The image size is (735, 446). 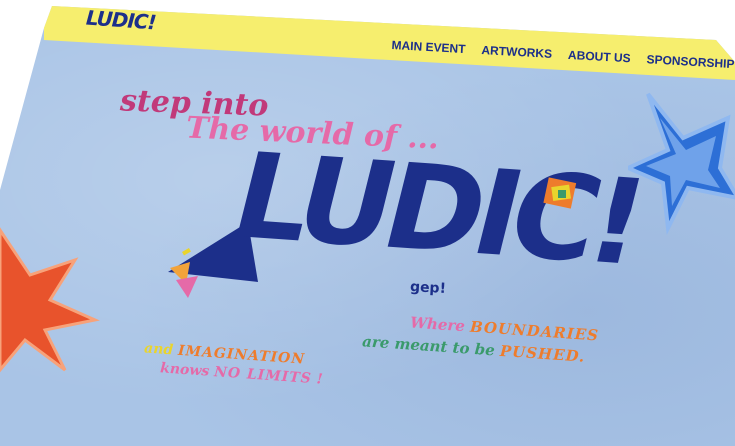 What do you see at coordinates (317, 379) in the screenshot?
I see `tagline-left-2-end: !` at bounding box center [317, 379].